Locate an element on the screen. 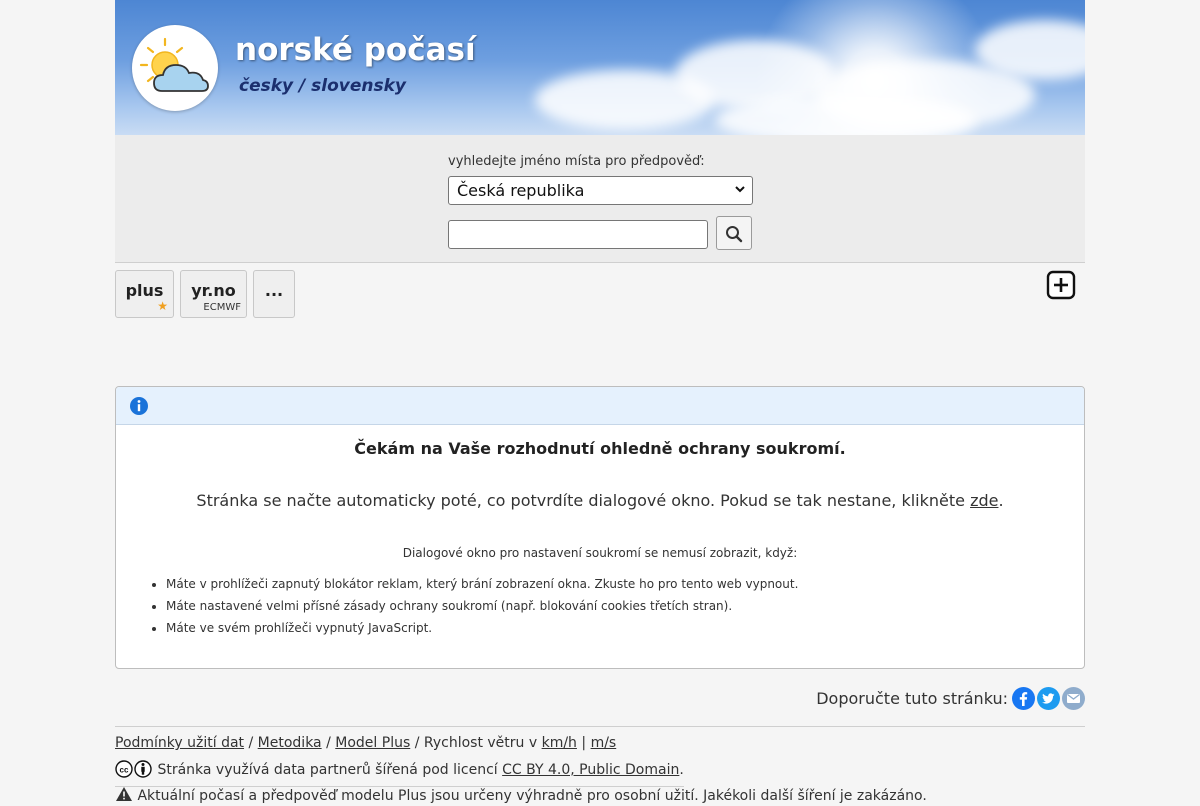  tab-plus: plus ★ is located at coordinates (144, 294).